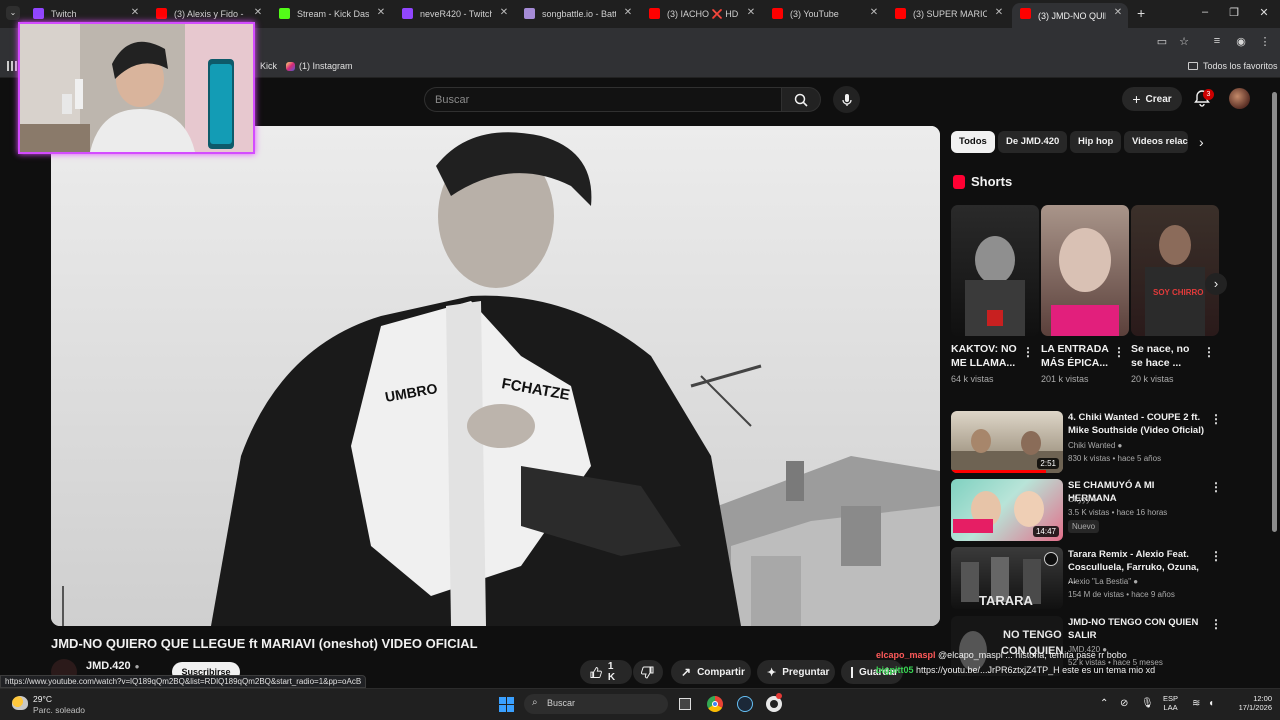 The image size is (1280, 720). I want to click on tab-title: neveR420 - Twitch, so click(456, 14).